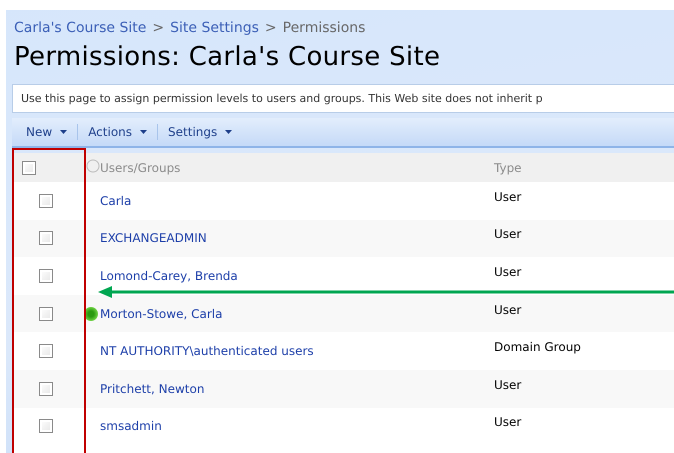 This screenshot has height=453, width=674. What do you see at coordinates (93, 165) in the screenshot?
I see `circle-icon` at bounding box center [93, 165].